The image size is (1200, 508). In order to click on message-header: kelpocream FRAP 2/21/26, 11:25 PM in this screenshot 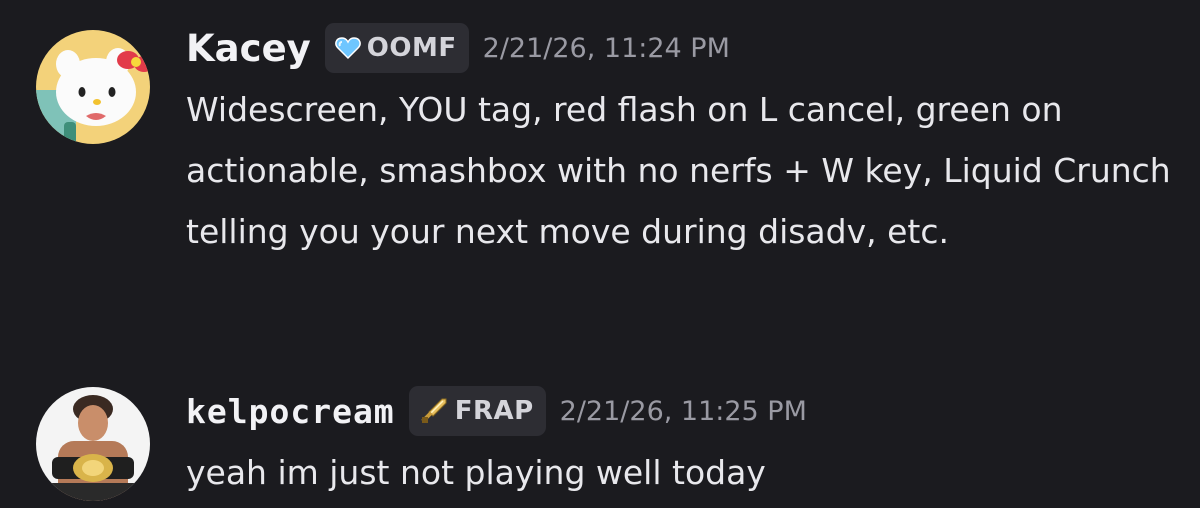, I will do `click(496, 411)`.